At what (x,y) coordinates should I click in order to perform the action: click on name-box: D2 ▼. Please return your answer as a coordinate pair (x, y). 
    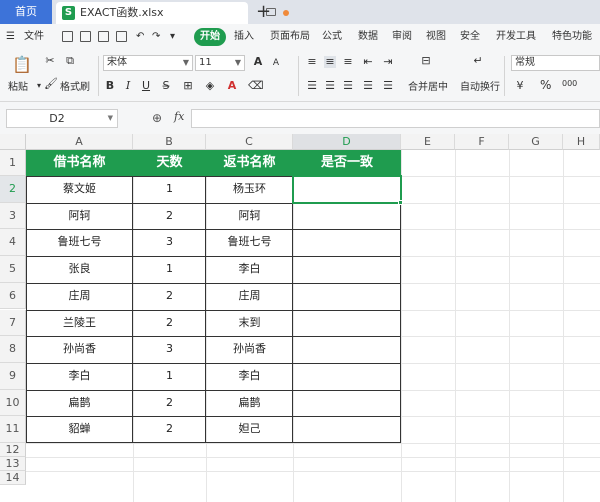
    Looking at the image, I should click on (62, 118).